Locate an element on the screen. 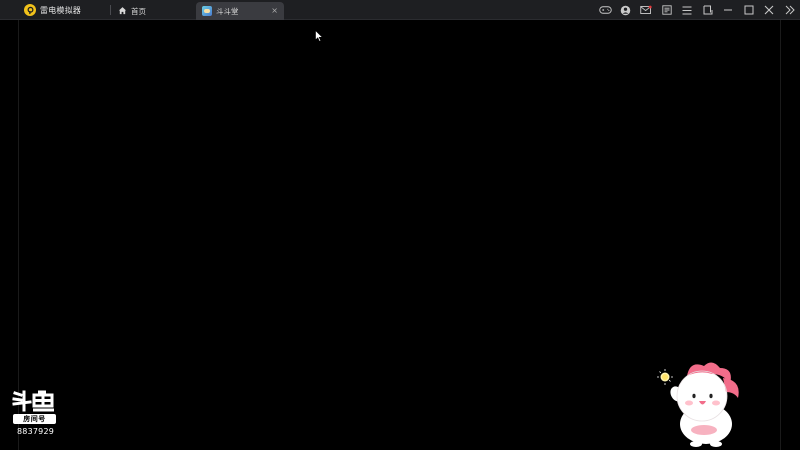  home-icon is located at coordinates (122, 11).